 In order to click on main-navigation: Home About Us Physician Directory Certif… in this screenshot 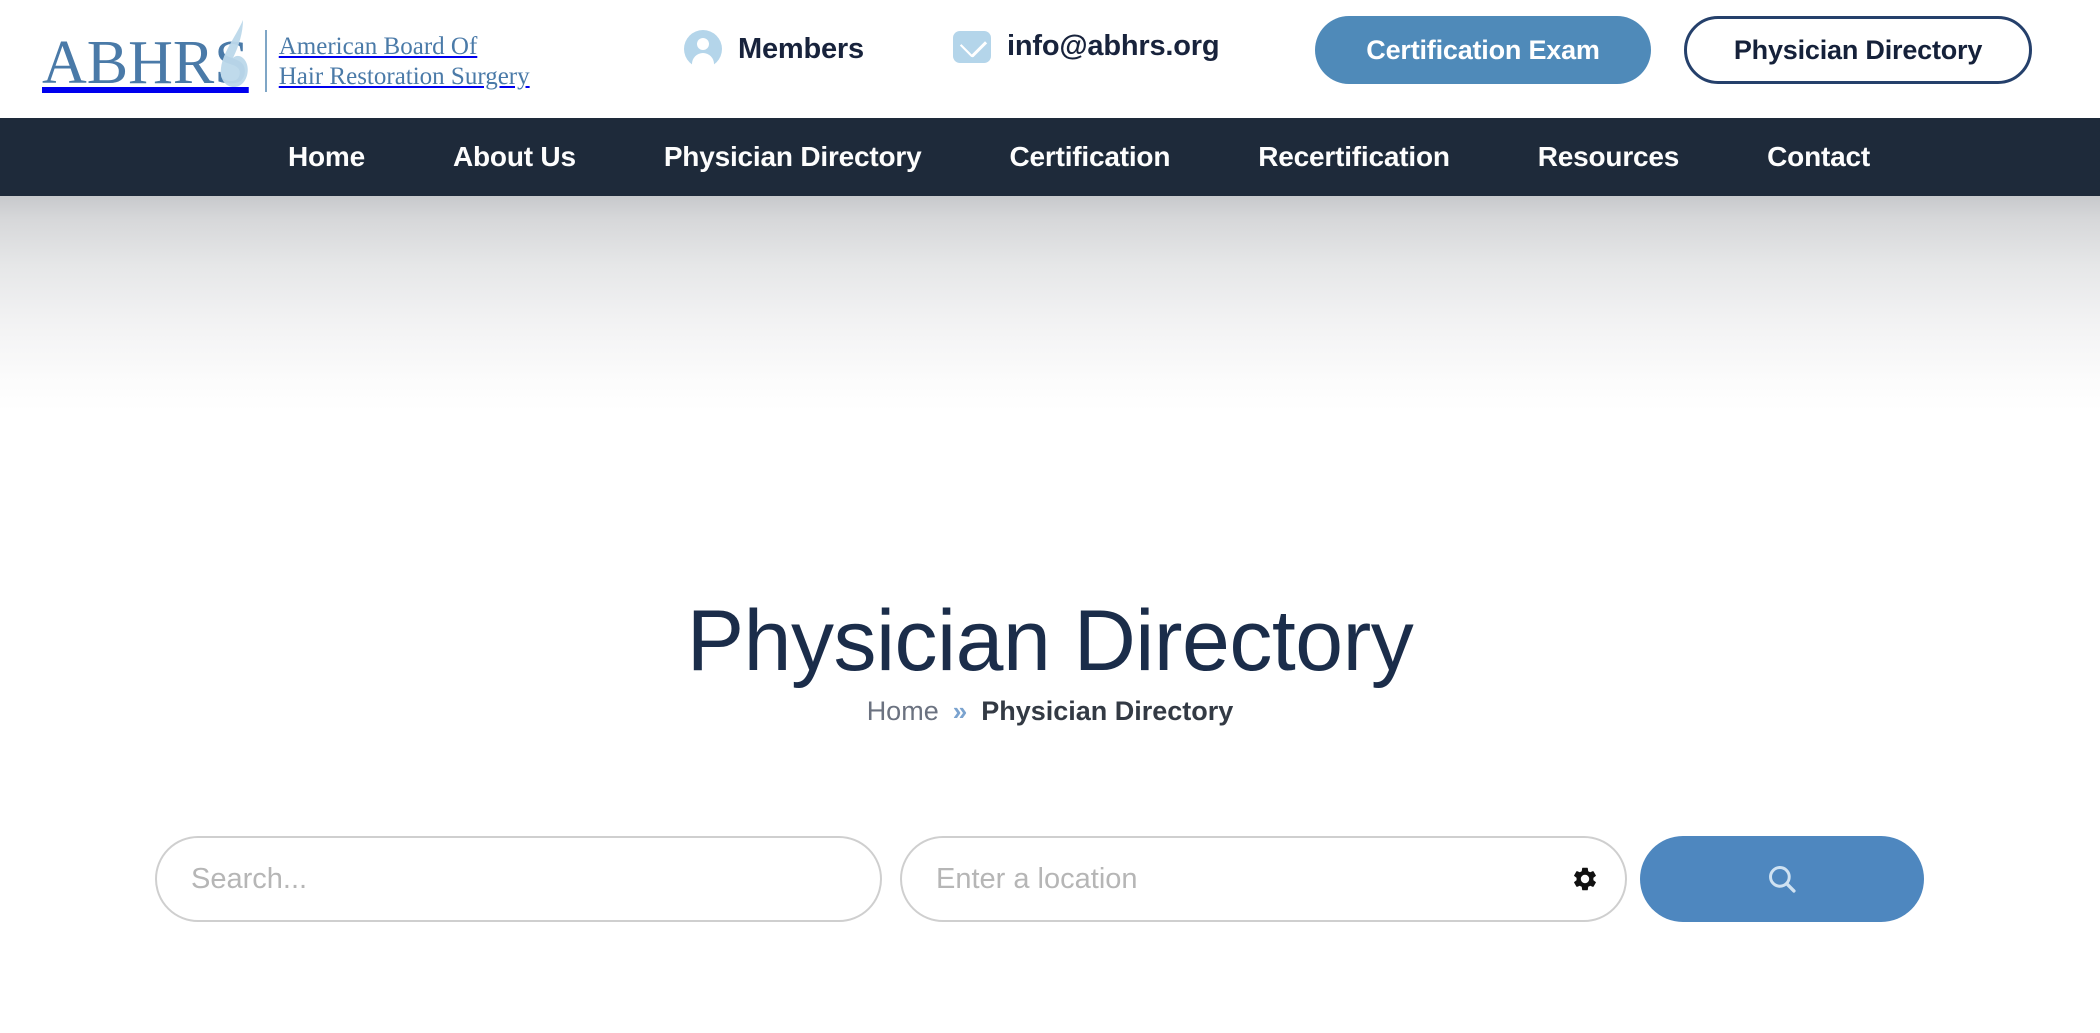, I will do `click(1050, 157)`.